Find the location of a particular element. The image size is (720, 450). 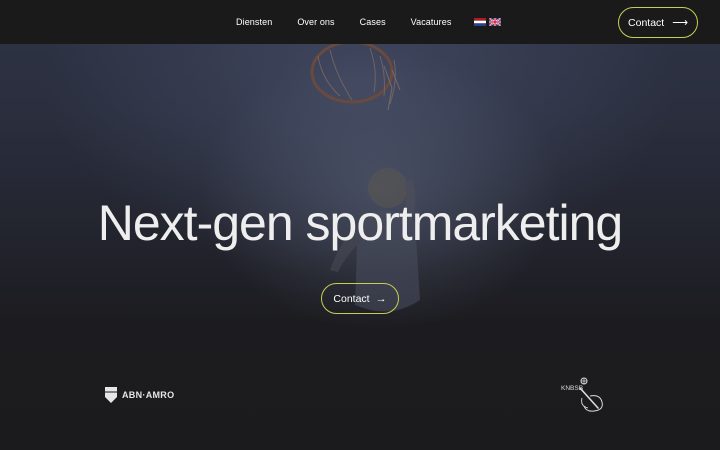

language-switcher is located at coordinates (488, 22).